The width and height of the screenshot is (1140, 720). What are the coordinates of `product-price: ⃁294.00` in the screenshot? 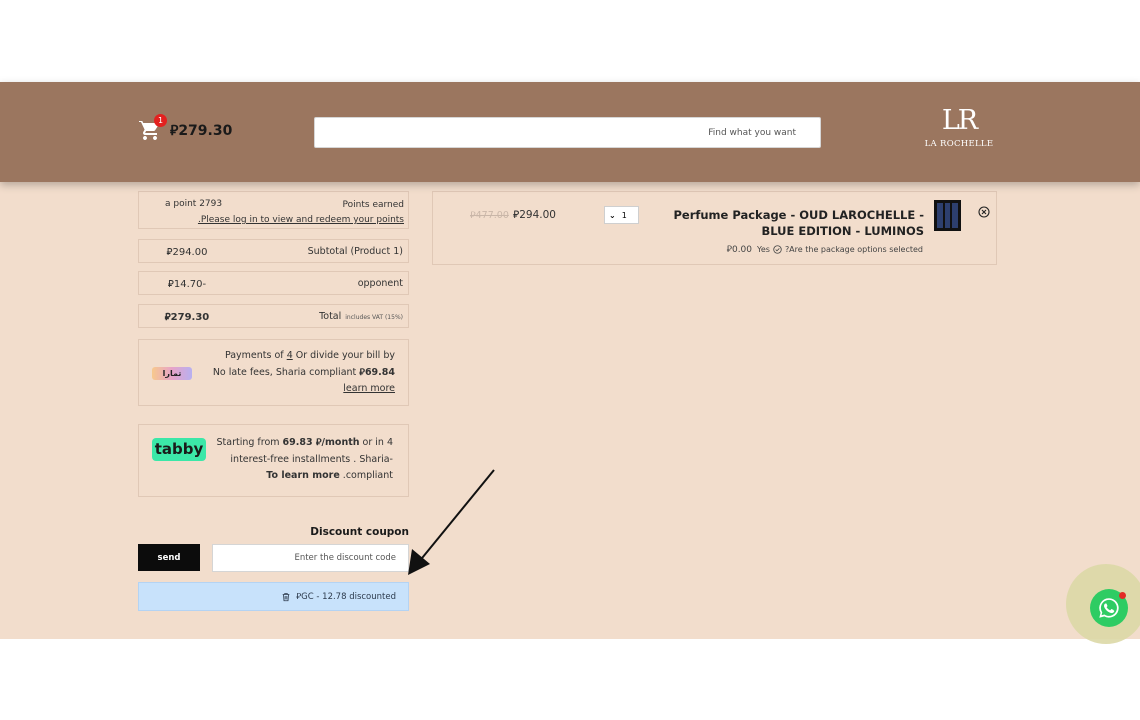 It's located at (534, 215).